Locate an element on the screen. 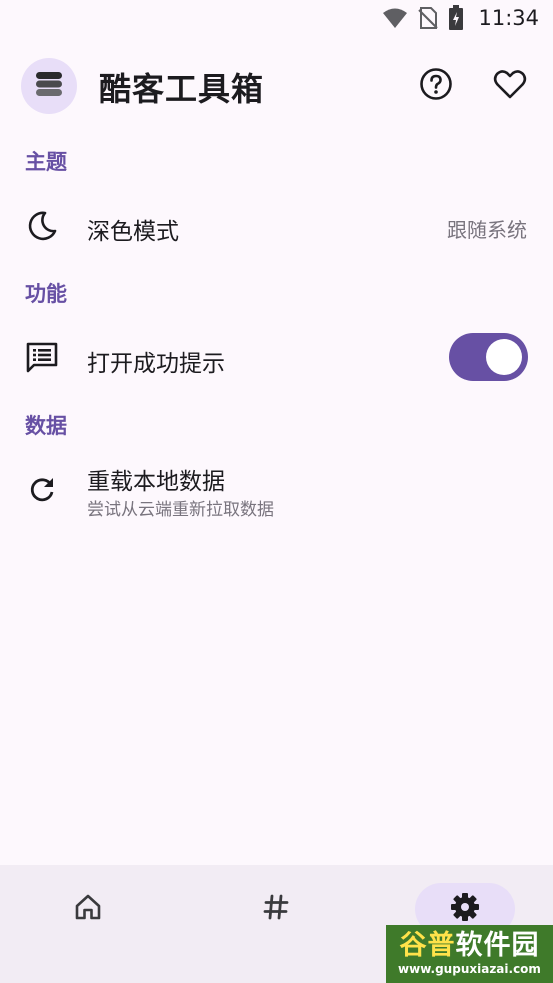  dark-mode-value: 跟随系统 is located at coordinates (487, 230).